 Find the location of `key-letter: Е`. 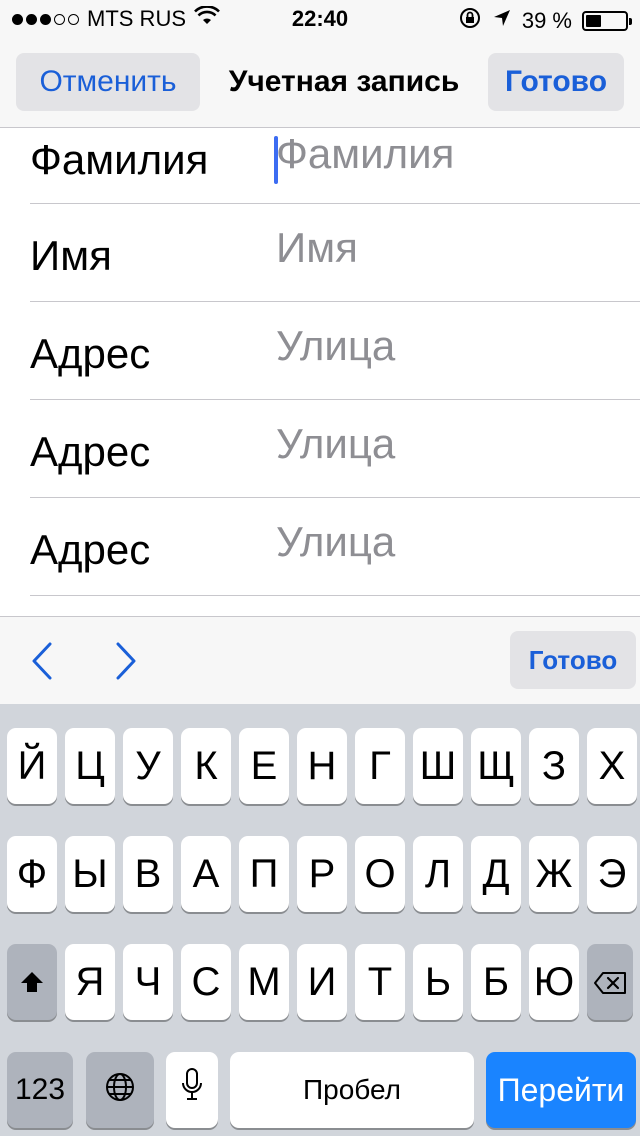

key-letter: Е is located at coordinates (264, 766).